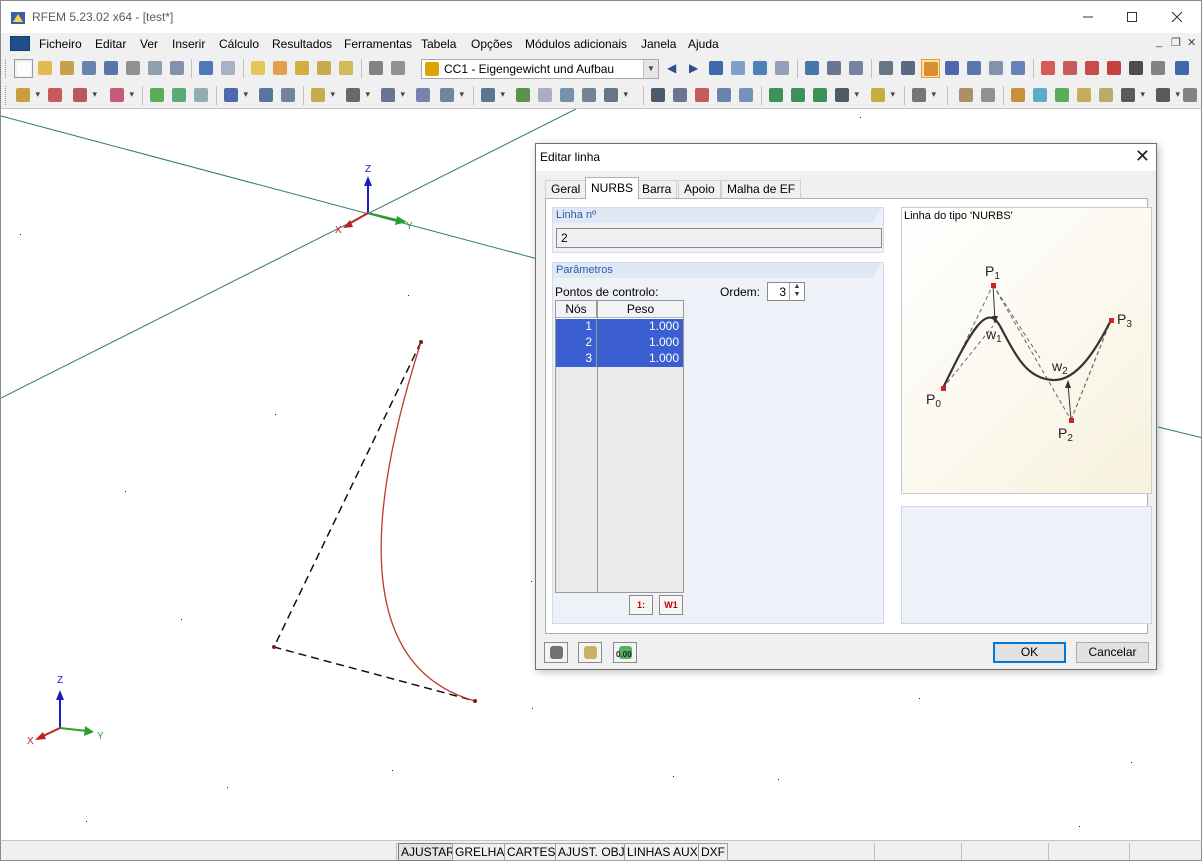  What do you see at coordinates (566, 189) in the screenshot?
I see `tab-geral: Geral` at bounding box center [566, 189].